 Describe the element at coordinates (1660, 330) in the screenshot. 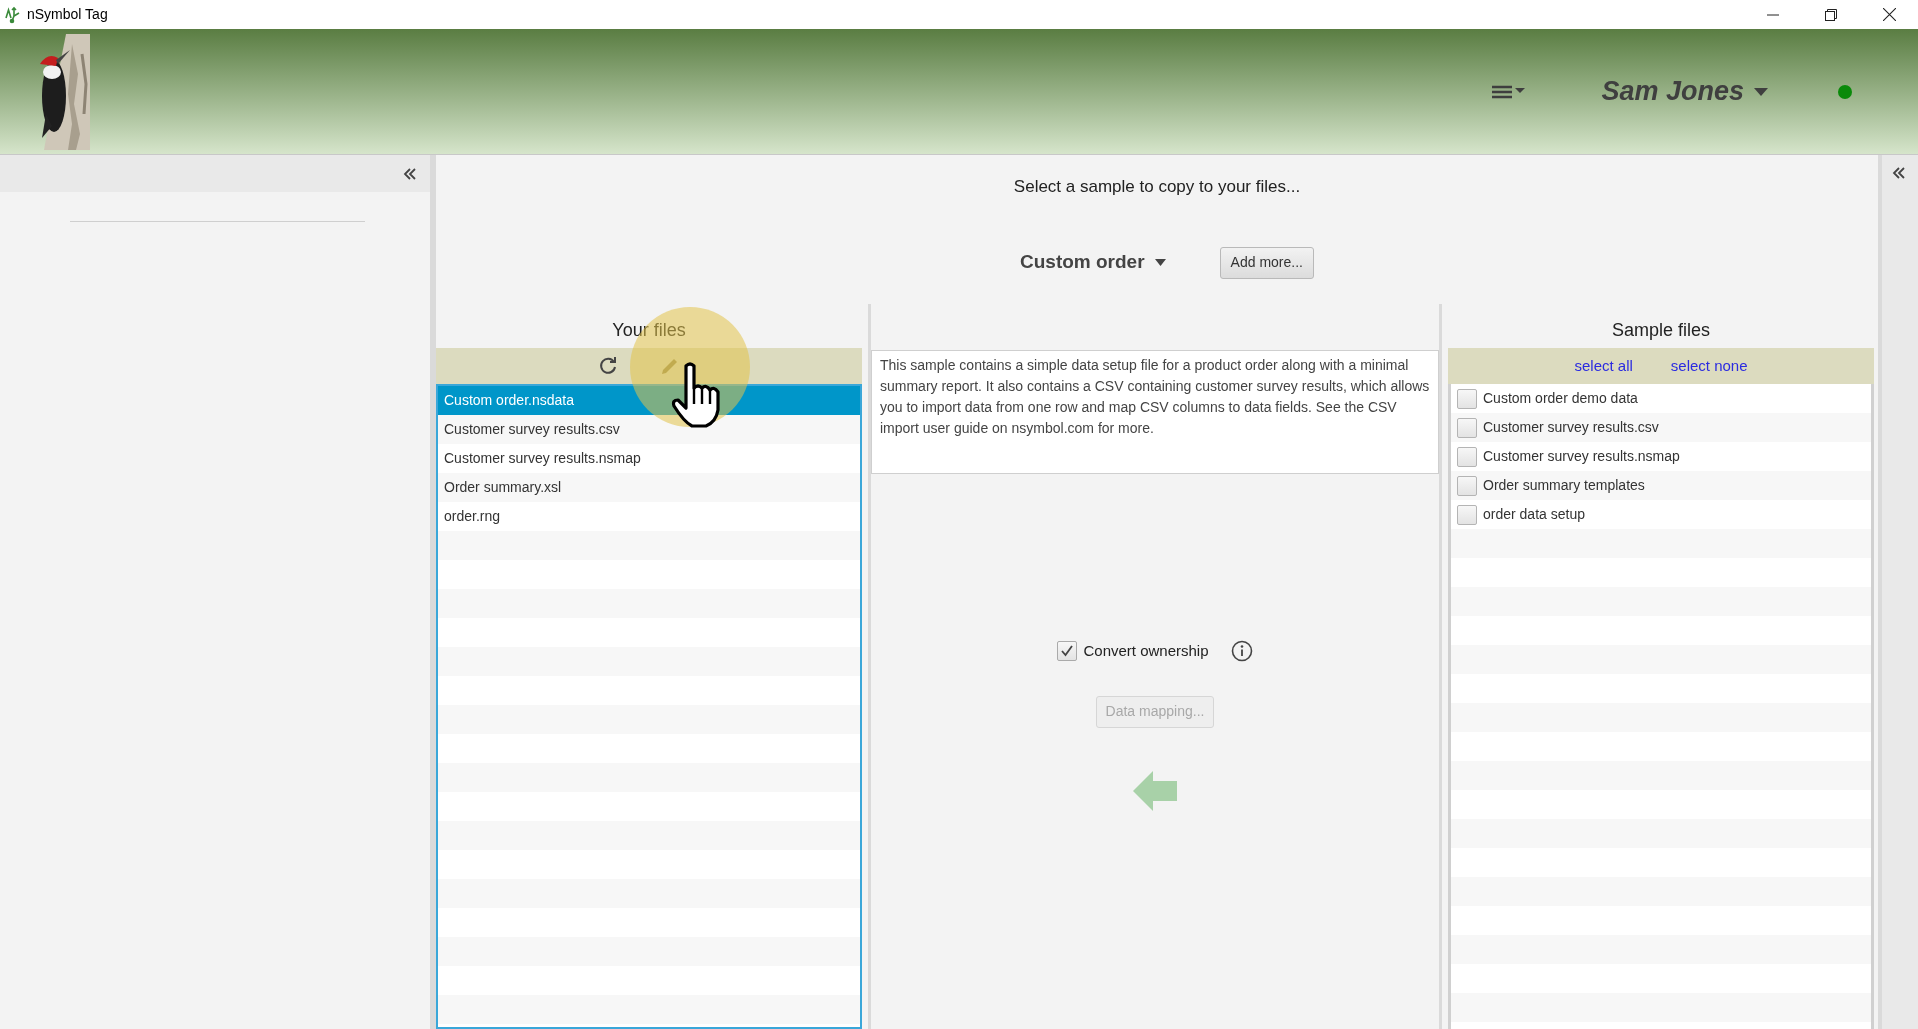

I see `column-title: Sample files` at that location.